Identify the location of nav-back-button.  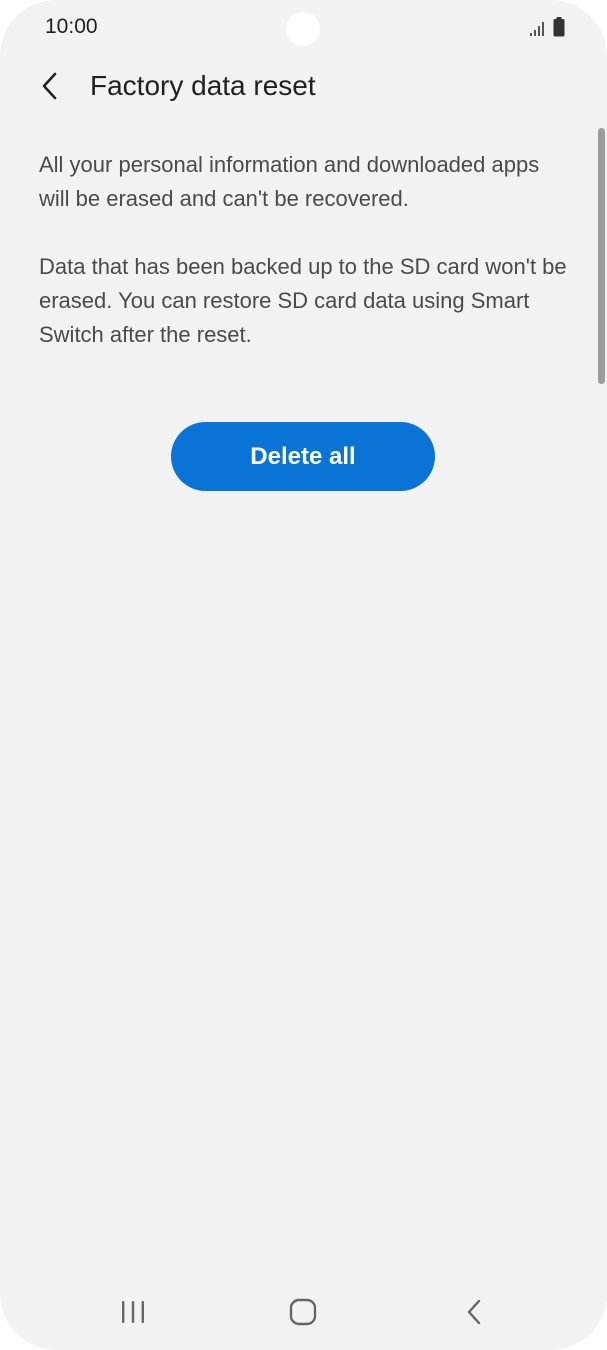
(474, 1314).